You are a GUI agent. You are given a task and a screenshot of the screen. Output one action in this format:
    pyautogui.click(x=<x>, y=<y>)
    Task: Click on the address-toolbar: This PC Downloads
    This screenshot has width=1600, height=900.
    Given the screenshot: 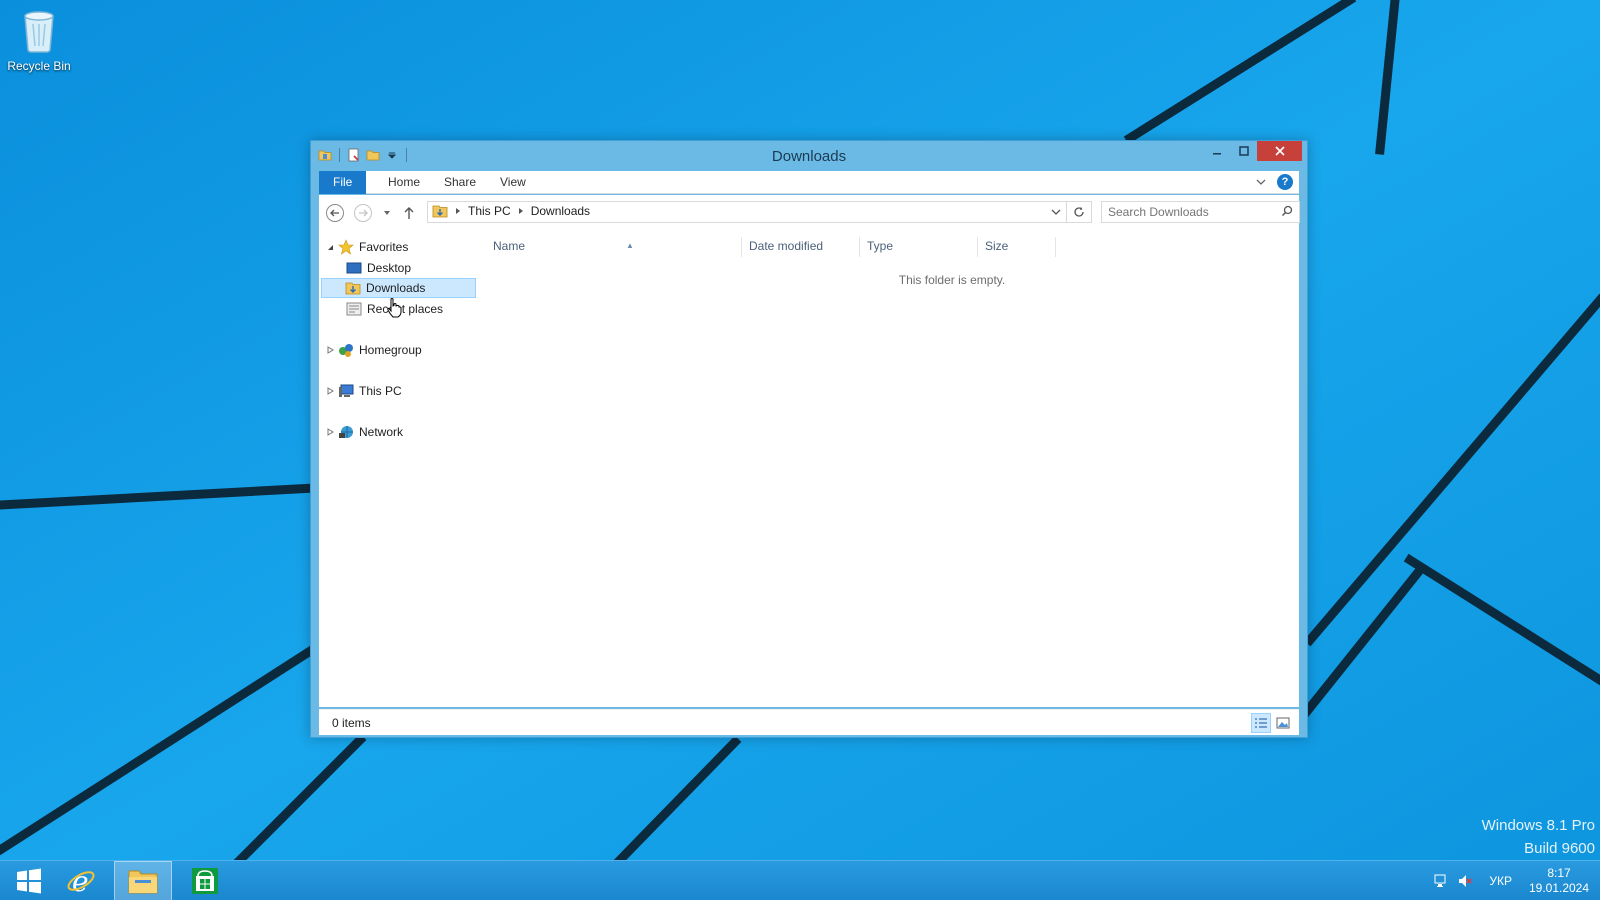 What is the action you would take?
    pyautogui.click(x=809, y=213)
    